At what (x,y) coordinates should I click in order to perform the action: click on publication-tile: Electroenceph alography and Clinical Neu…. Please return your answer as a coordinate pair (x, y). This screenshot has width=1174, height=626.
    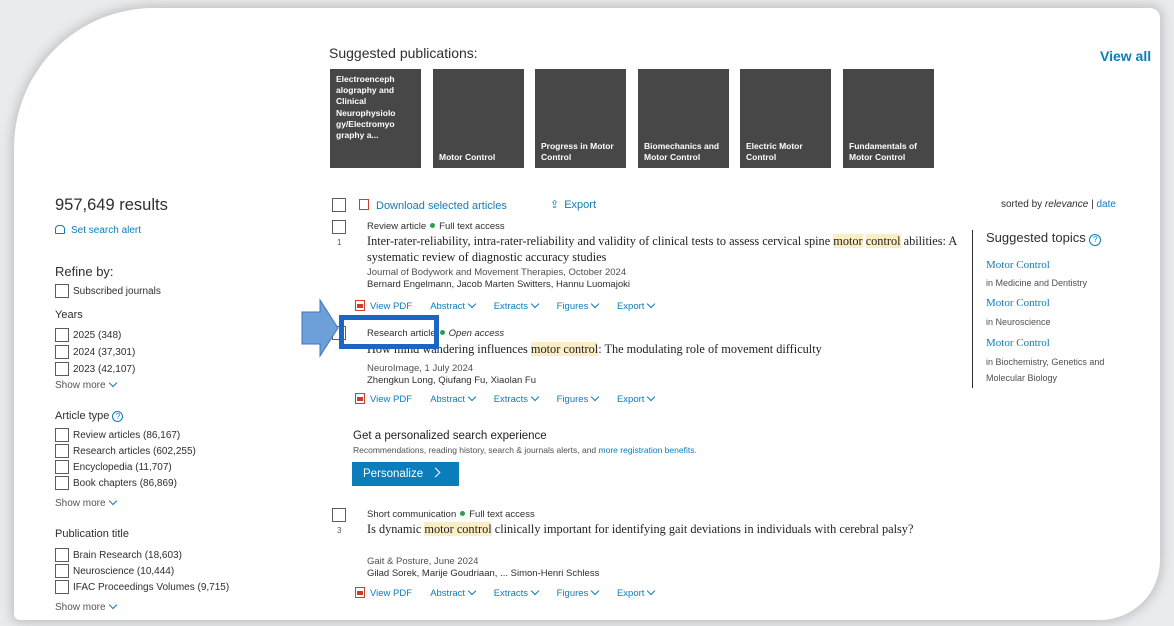
    Looking at the image, I should click on (375, 118).